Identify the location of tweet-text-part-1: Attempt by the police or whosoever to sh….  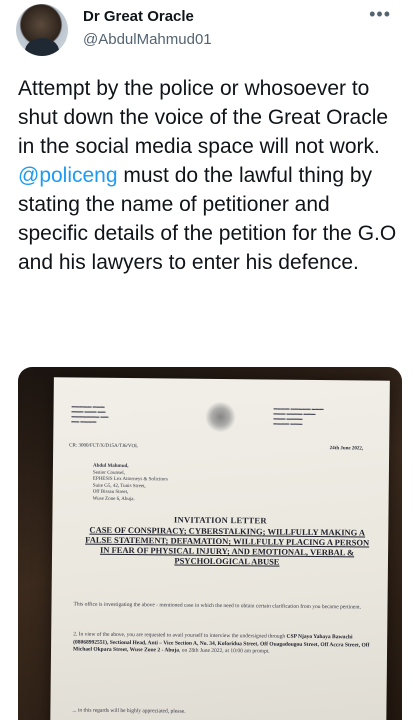
(203, 117).